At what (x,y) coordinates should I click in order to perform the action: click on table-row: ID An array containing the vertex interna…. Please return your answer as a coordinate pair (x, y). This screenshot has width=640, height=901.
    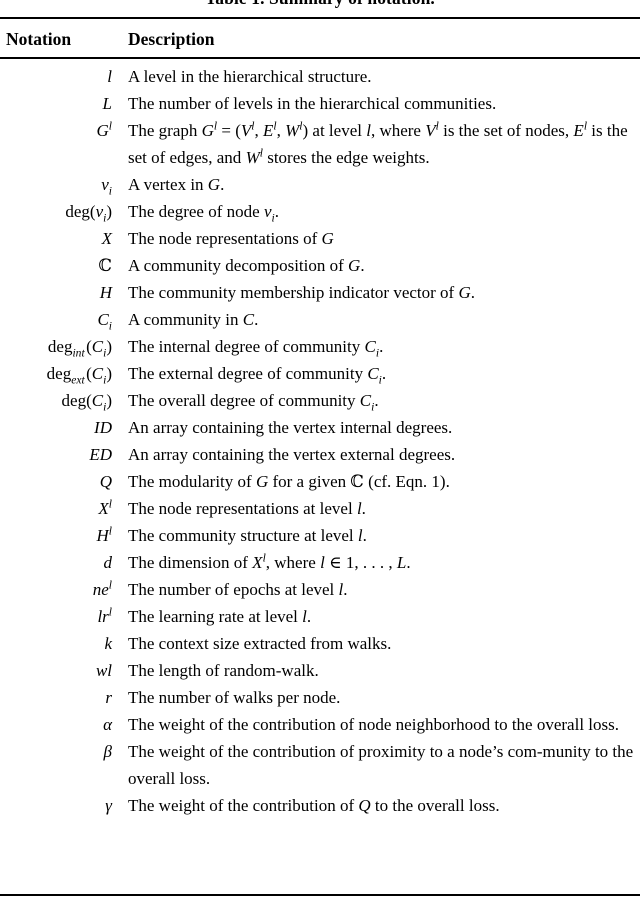
    Looking at the image, I should click on (320, 427).